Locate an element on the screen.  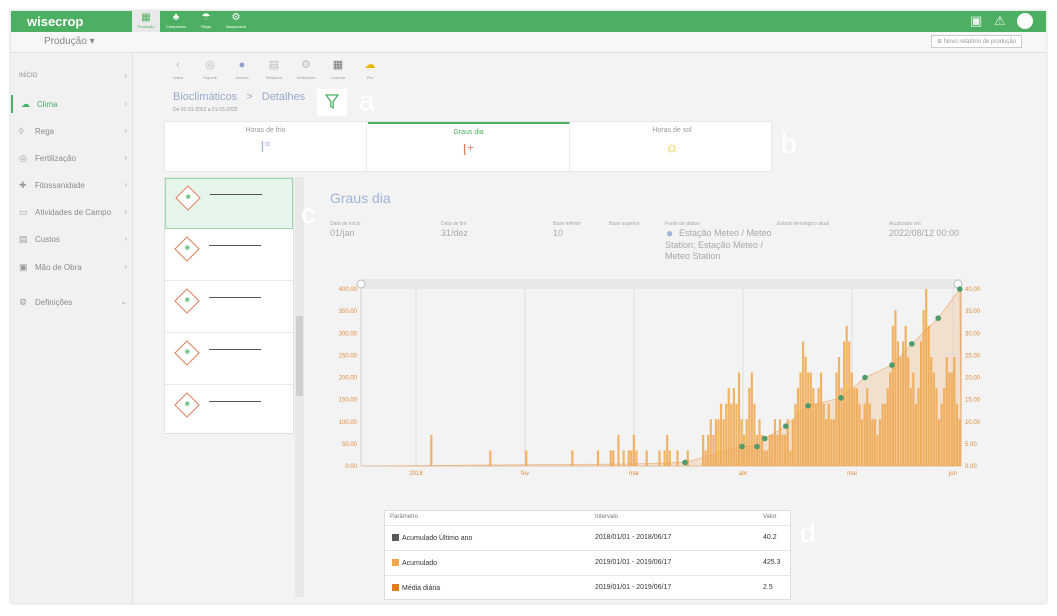
topnav-irrigation: ☂ Rega is located at coordinates (206, 21).